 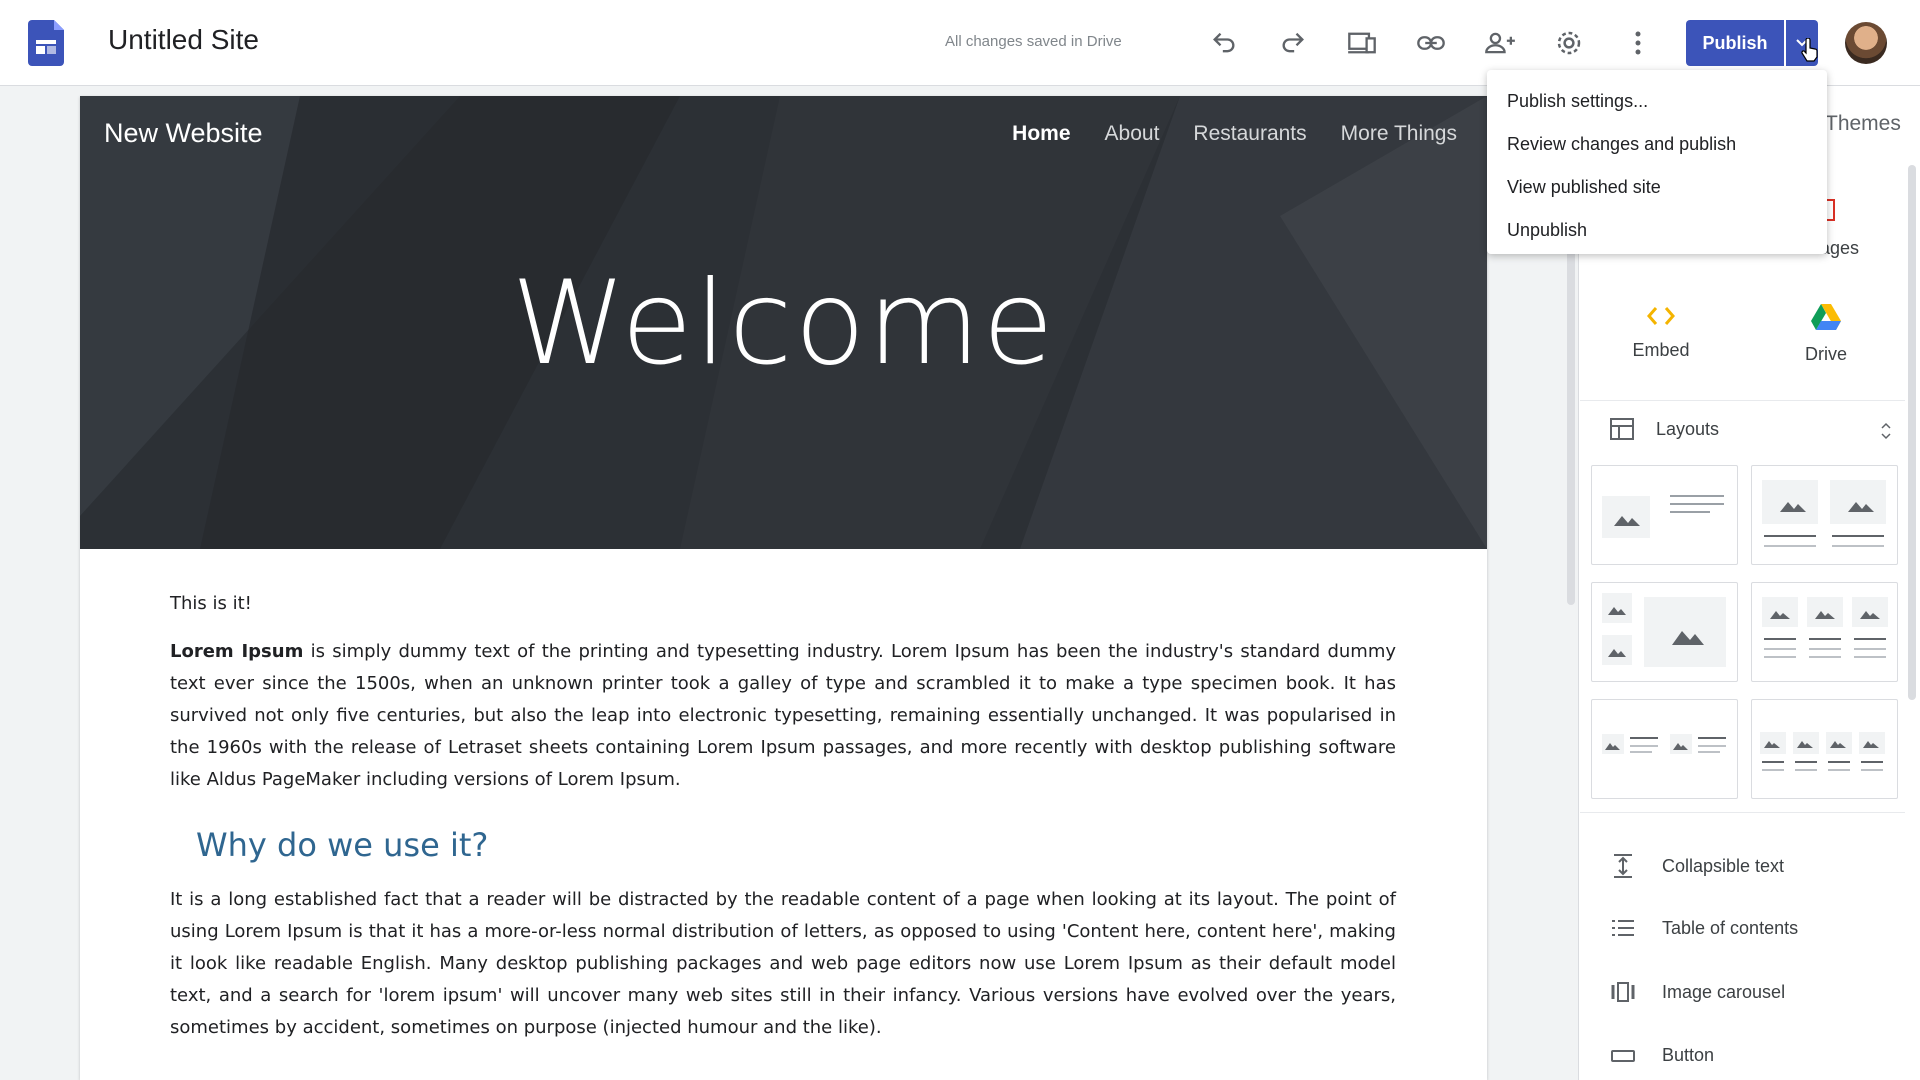 What do you see at coordinates (1809, 50) in the screenshot?
I see `hand-cursor-icon` at bounding box center [1809, 50].